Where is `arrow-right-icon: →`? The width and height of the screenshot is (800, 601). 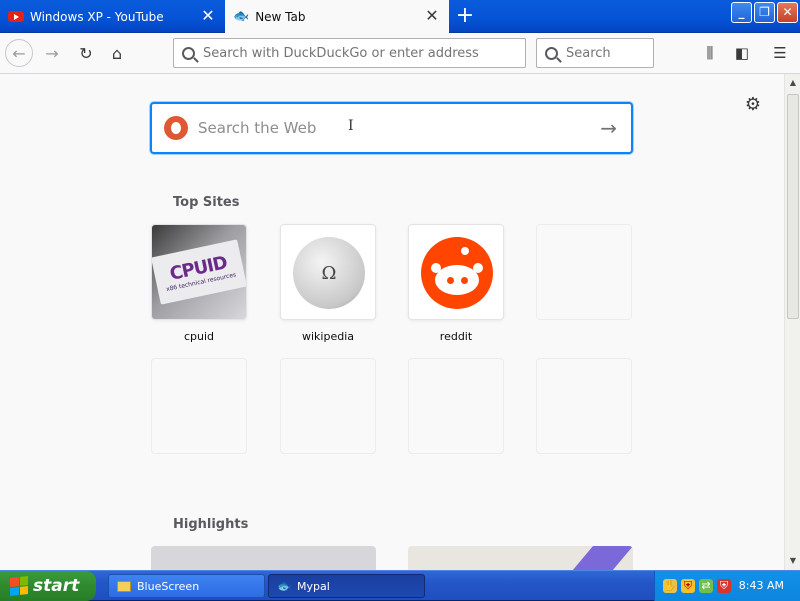
arrow-right-icon: → is located at coordinates (608, 128).